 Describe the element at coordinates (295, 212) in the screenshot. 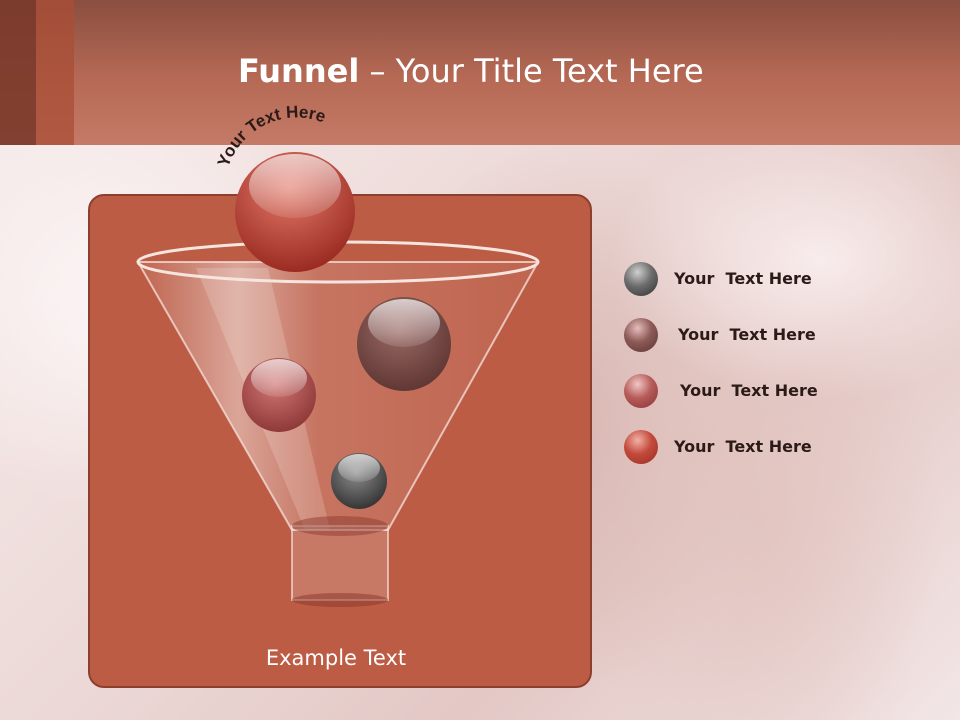

I see `ball-top` at that location.